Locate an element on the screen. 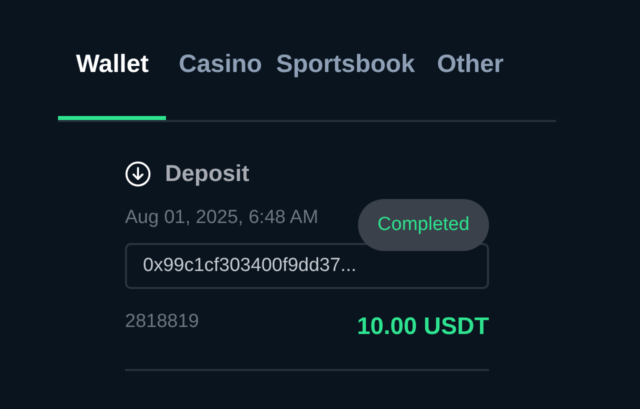 The width and height of the screenshot is (640, 409). tab: Other is located at coordinates (475, 82).